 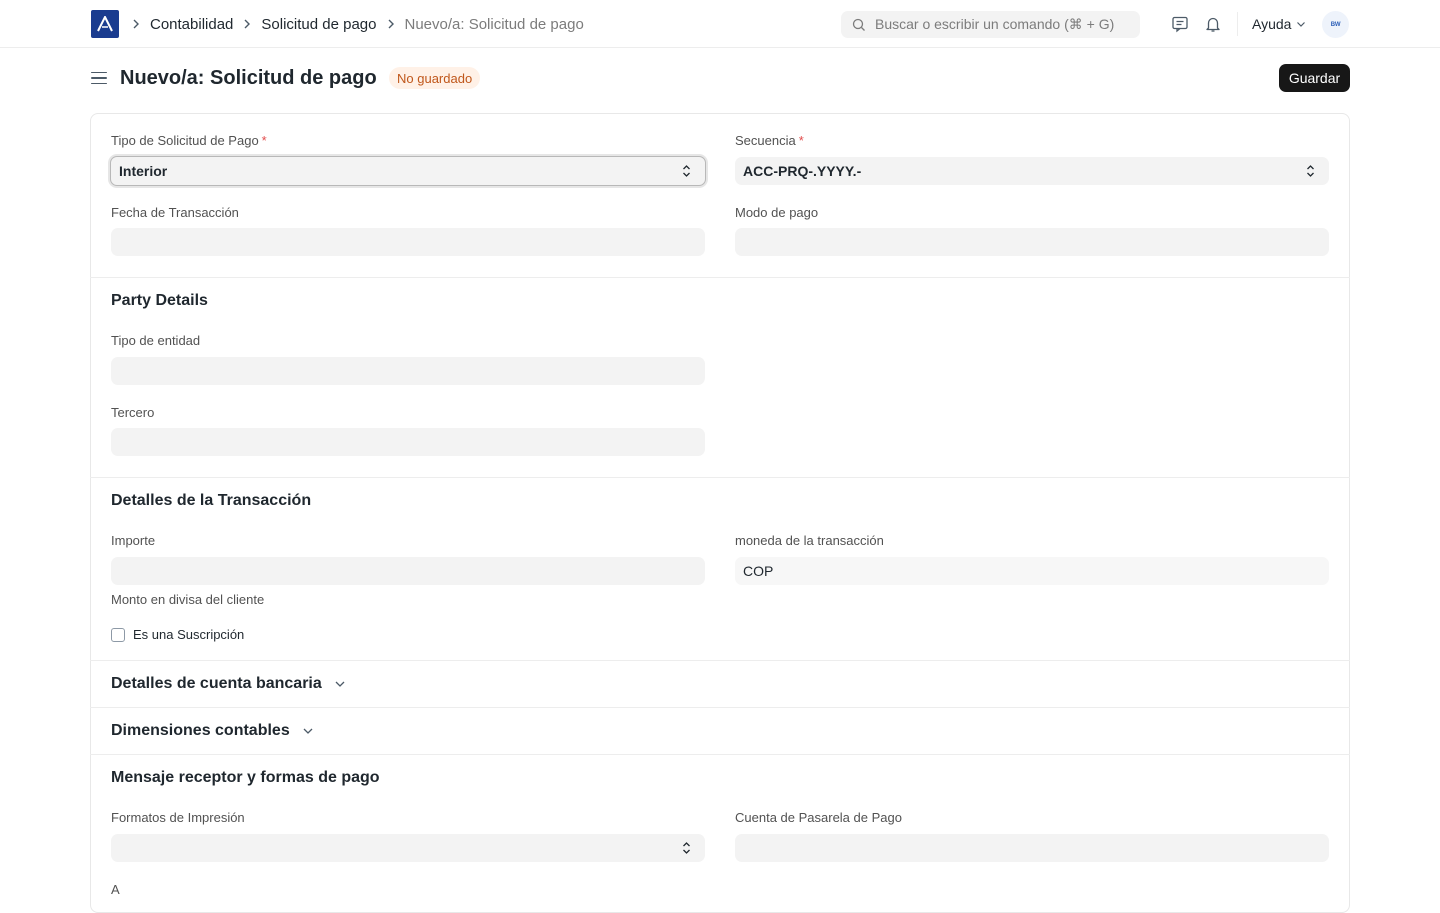 What do you see at coordinates (435, 78) in the screenshot?
I see `status-badge: No guardado` at bounding box center [435, 78].